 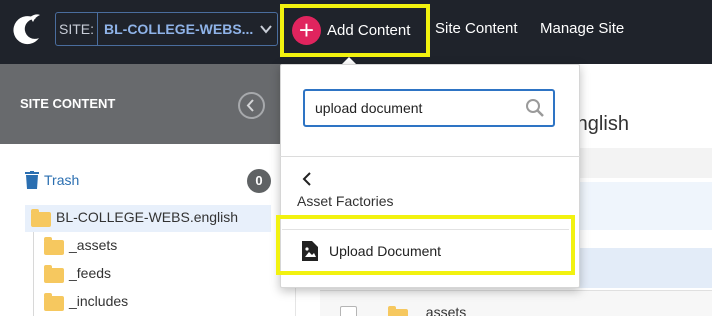 What do you see at coordinates (68, 103) in the screenshot?
I see `sidebar-title: SITE CONTENT` at bounding box center [68, 103].